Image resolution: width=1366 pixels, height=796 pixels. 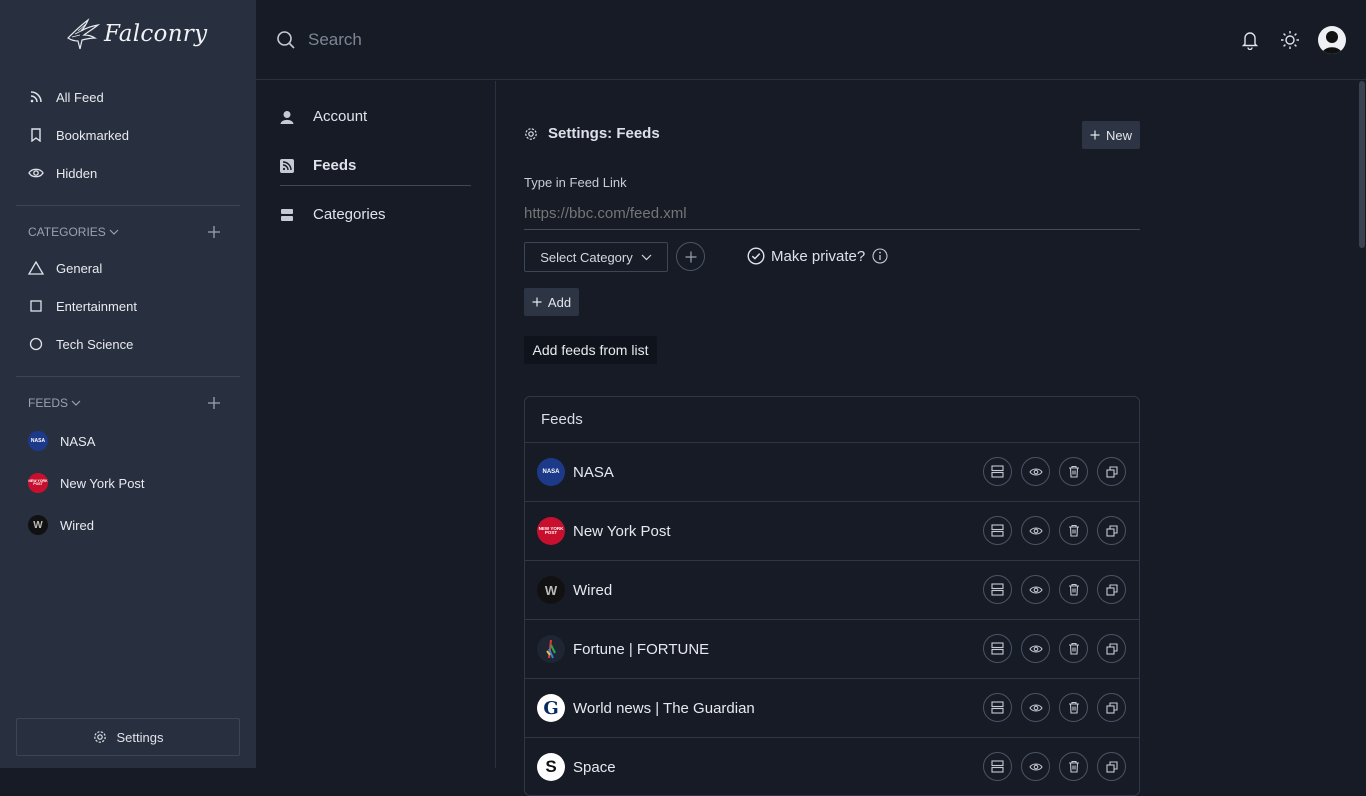 What do you see at coordinates (832, 649) in the screenshot?
I see `table-row: Fortune | FORTUNE` at bounding box center [832, 649].